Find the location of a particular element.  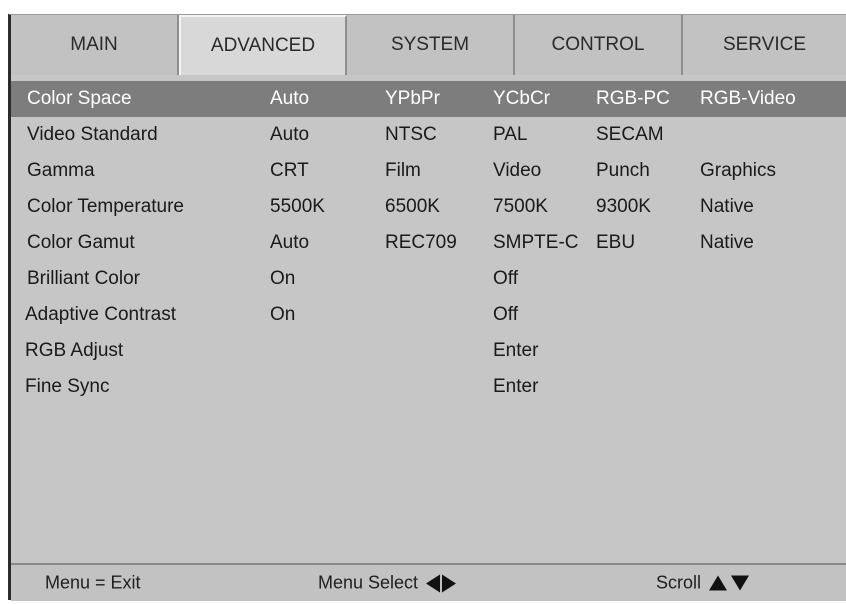

menu-row-rgb-adjust: RGB Adjust Enter is located at coordinates (428, 351).